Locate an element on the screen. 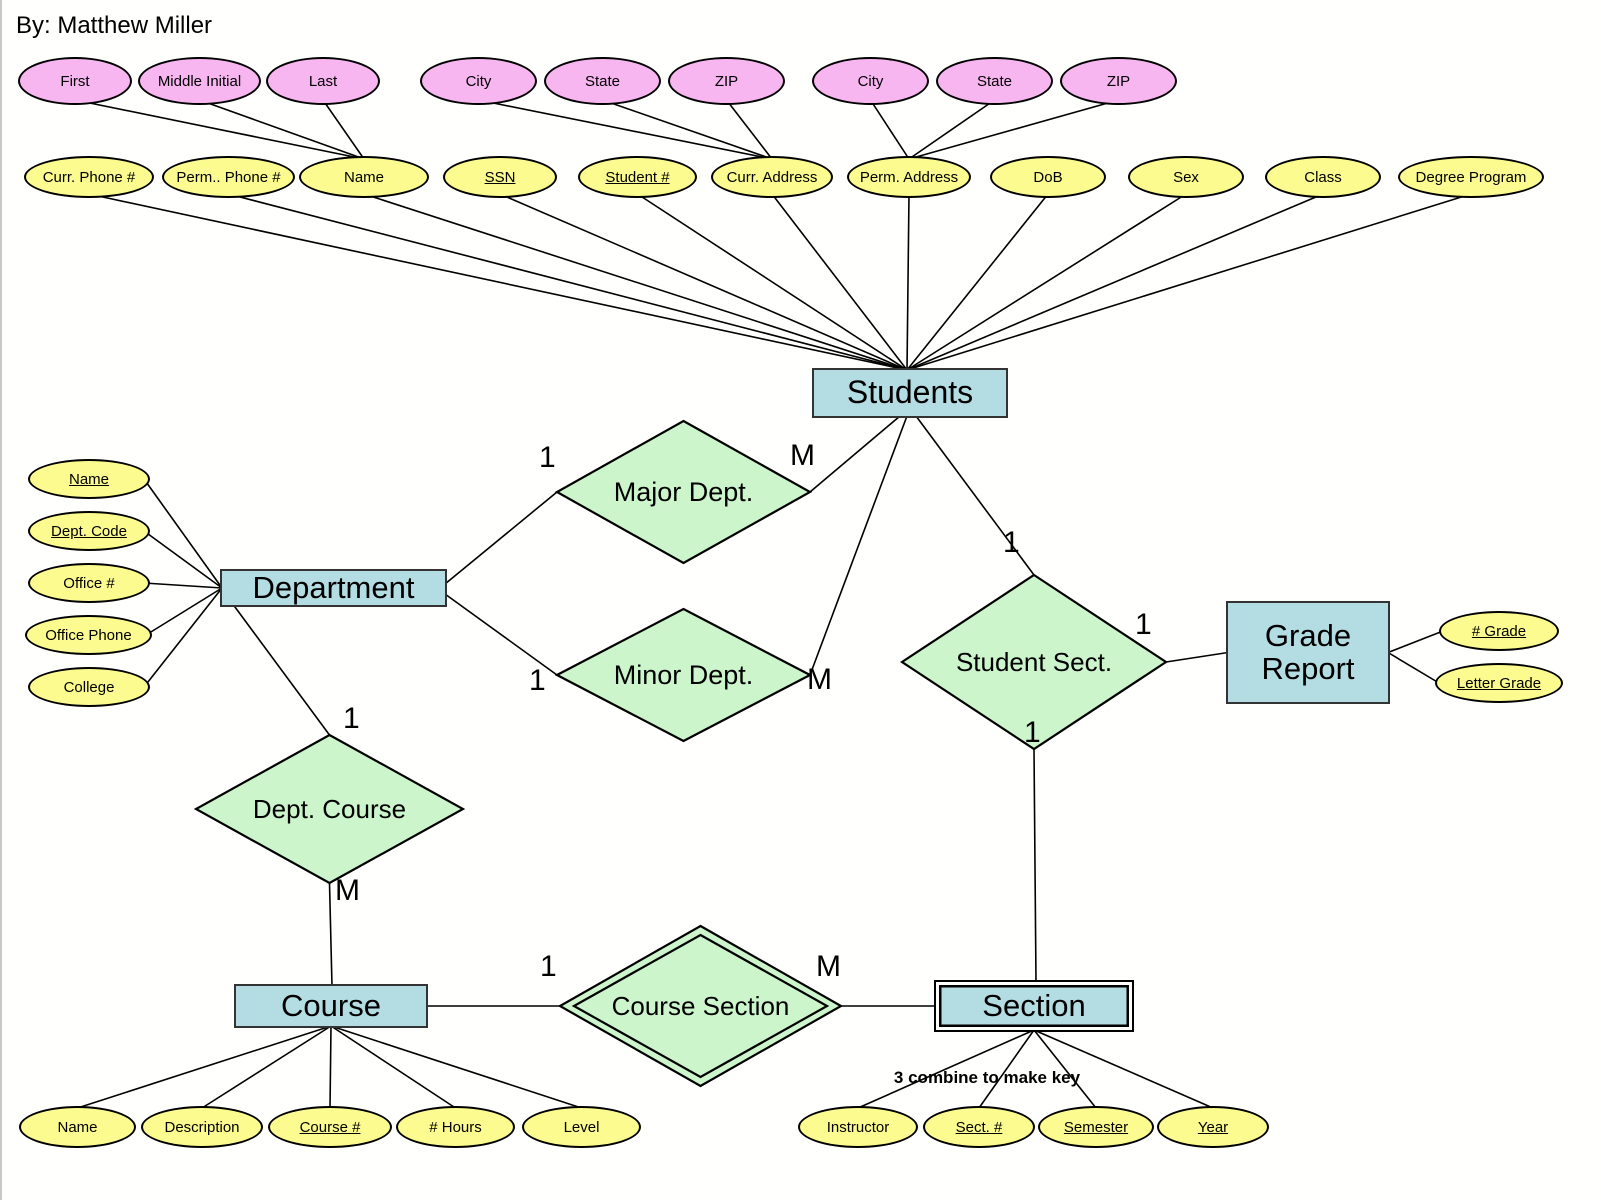 The image size is (1601, 1200). attribute-label: Perm. Address is located at coordinates (909, 177).